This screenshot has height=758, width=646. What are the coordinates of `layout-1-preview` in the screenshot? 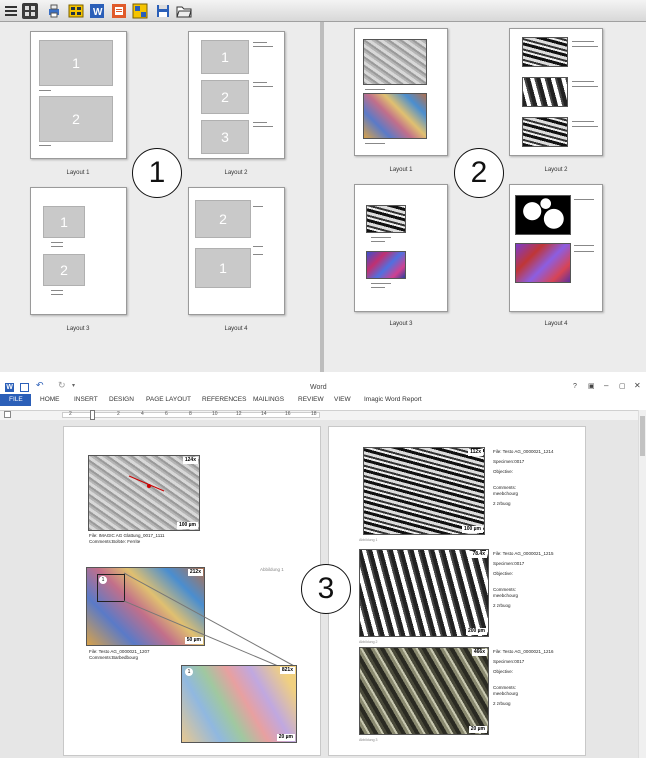 It's located at (401, 92).